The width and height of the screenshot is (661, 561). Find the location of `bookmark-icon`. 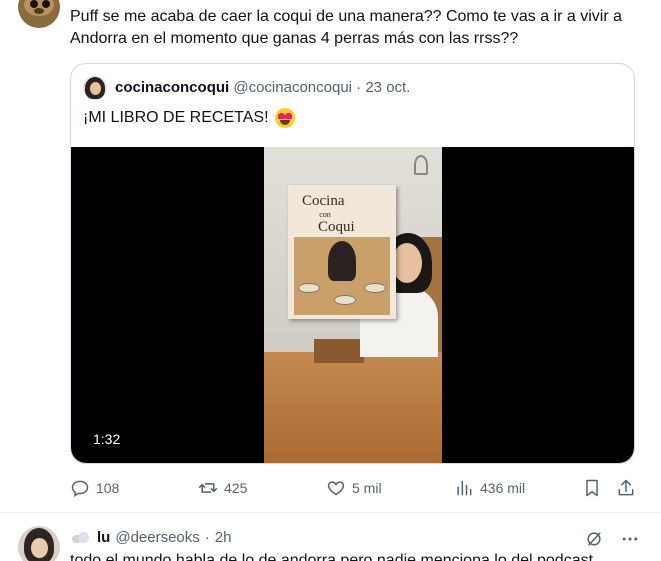

bookmark-icon is located at coordinates (592, 488).